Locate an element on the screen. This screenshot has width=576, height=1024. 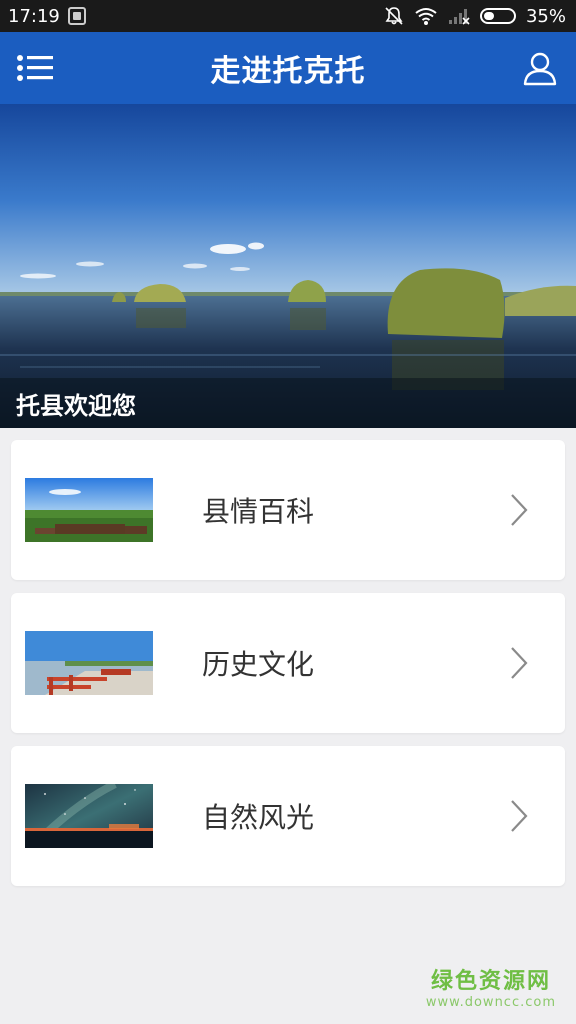
card-label: 自然风光 is located at coordinates (258, 817).